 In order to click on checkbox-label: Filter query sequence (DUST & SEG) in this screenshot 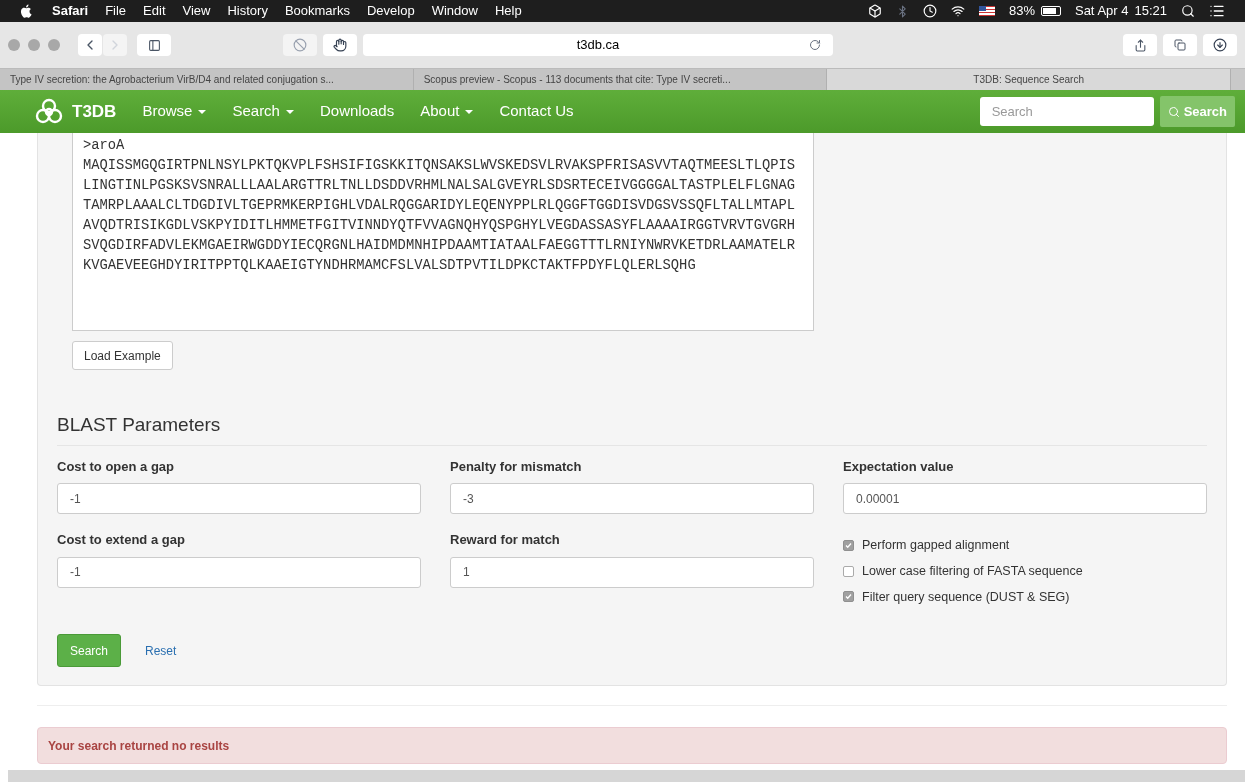, I will do `click(966, 597)`.